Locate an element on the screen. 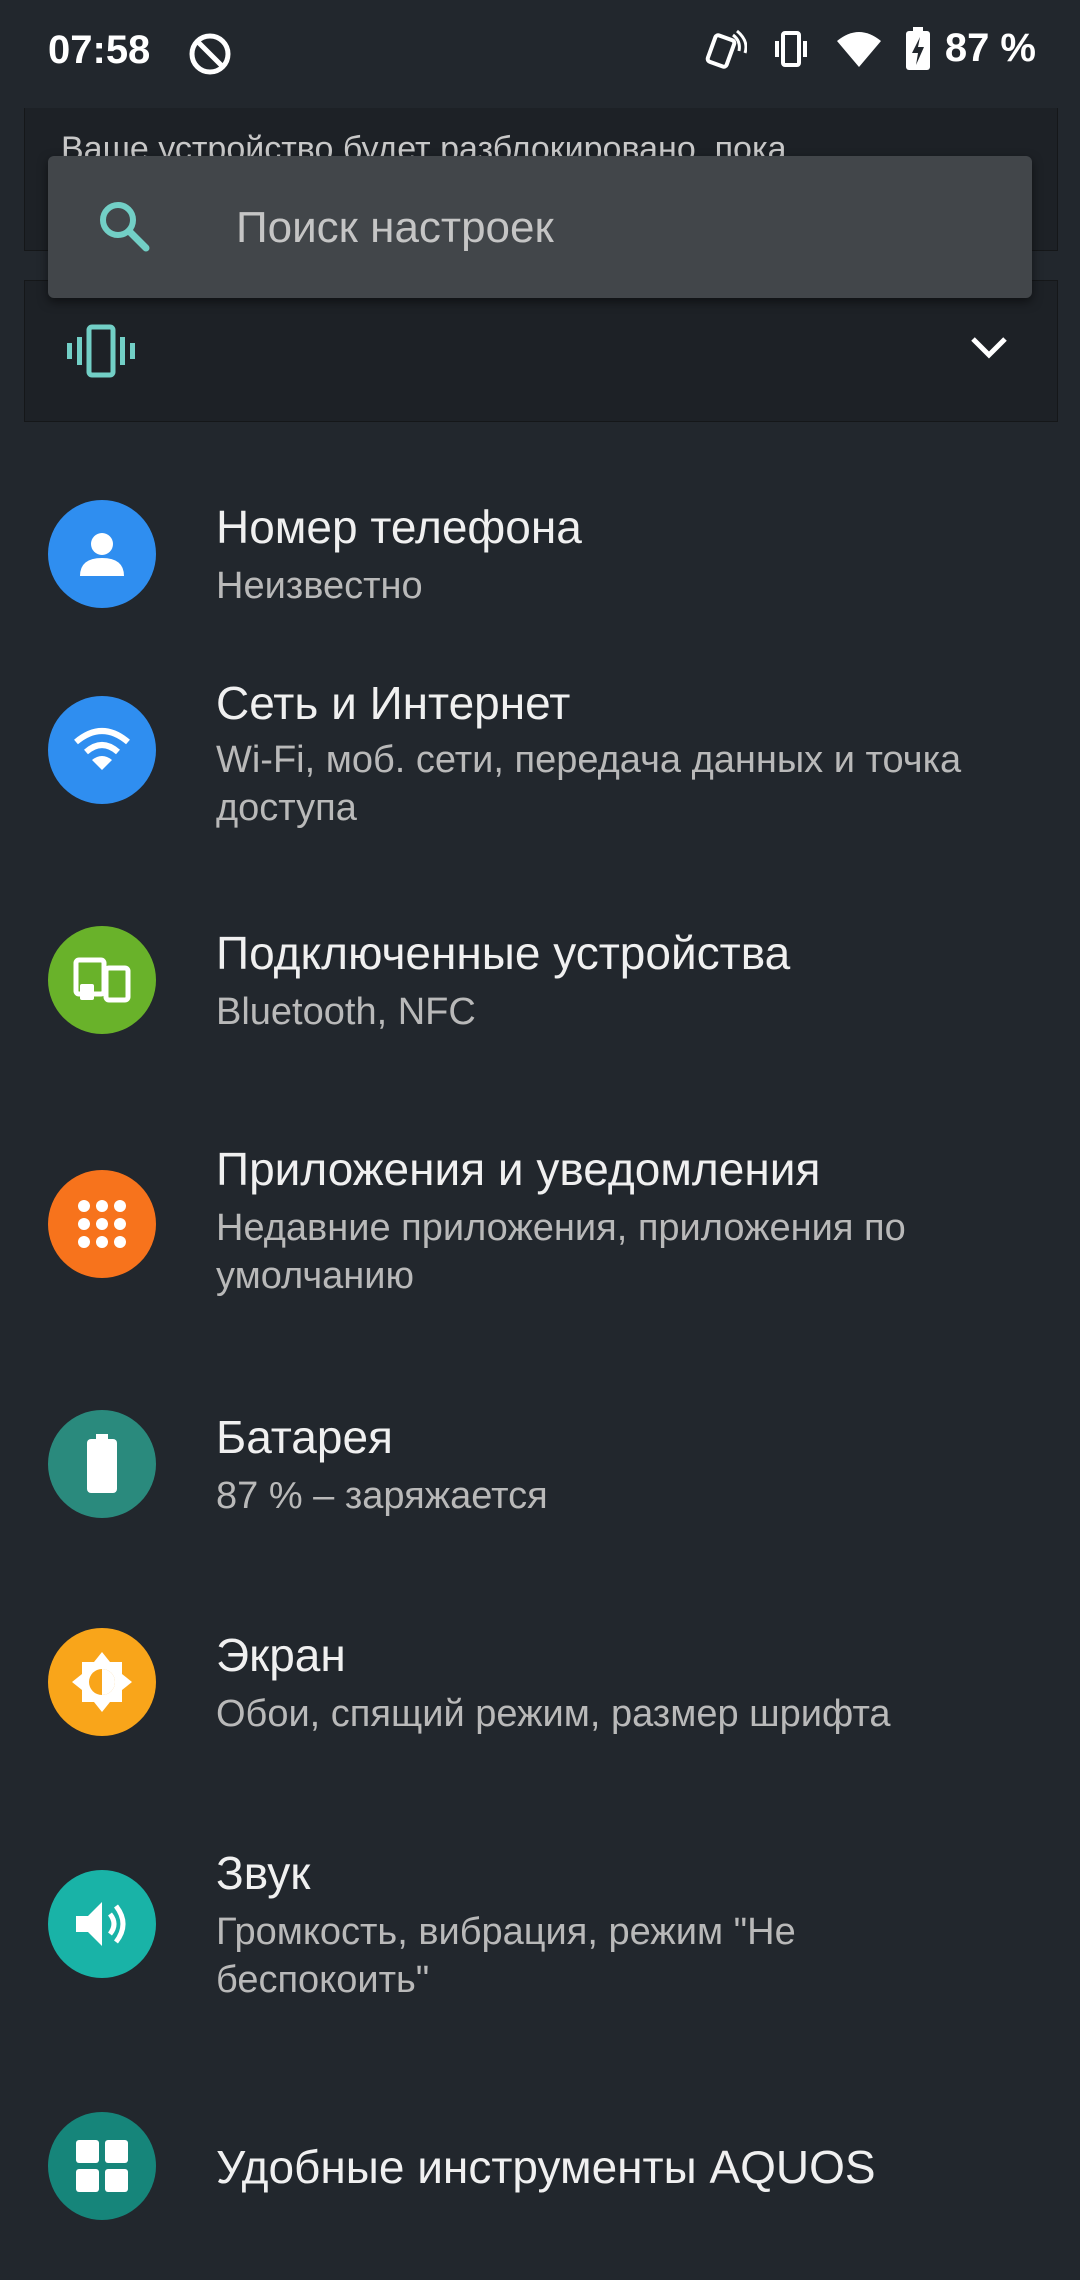 This screenshot has width=1080, height=2280. status-bar: 07:58 87 % is located at coordinates (540, 55).